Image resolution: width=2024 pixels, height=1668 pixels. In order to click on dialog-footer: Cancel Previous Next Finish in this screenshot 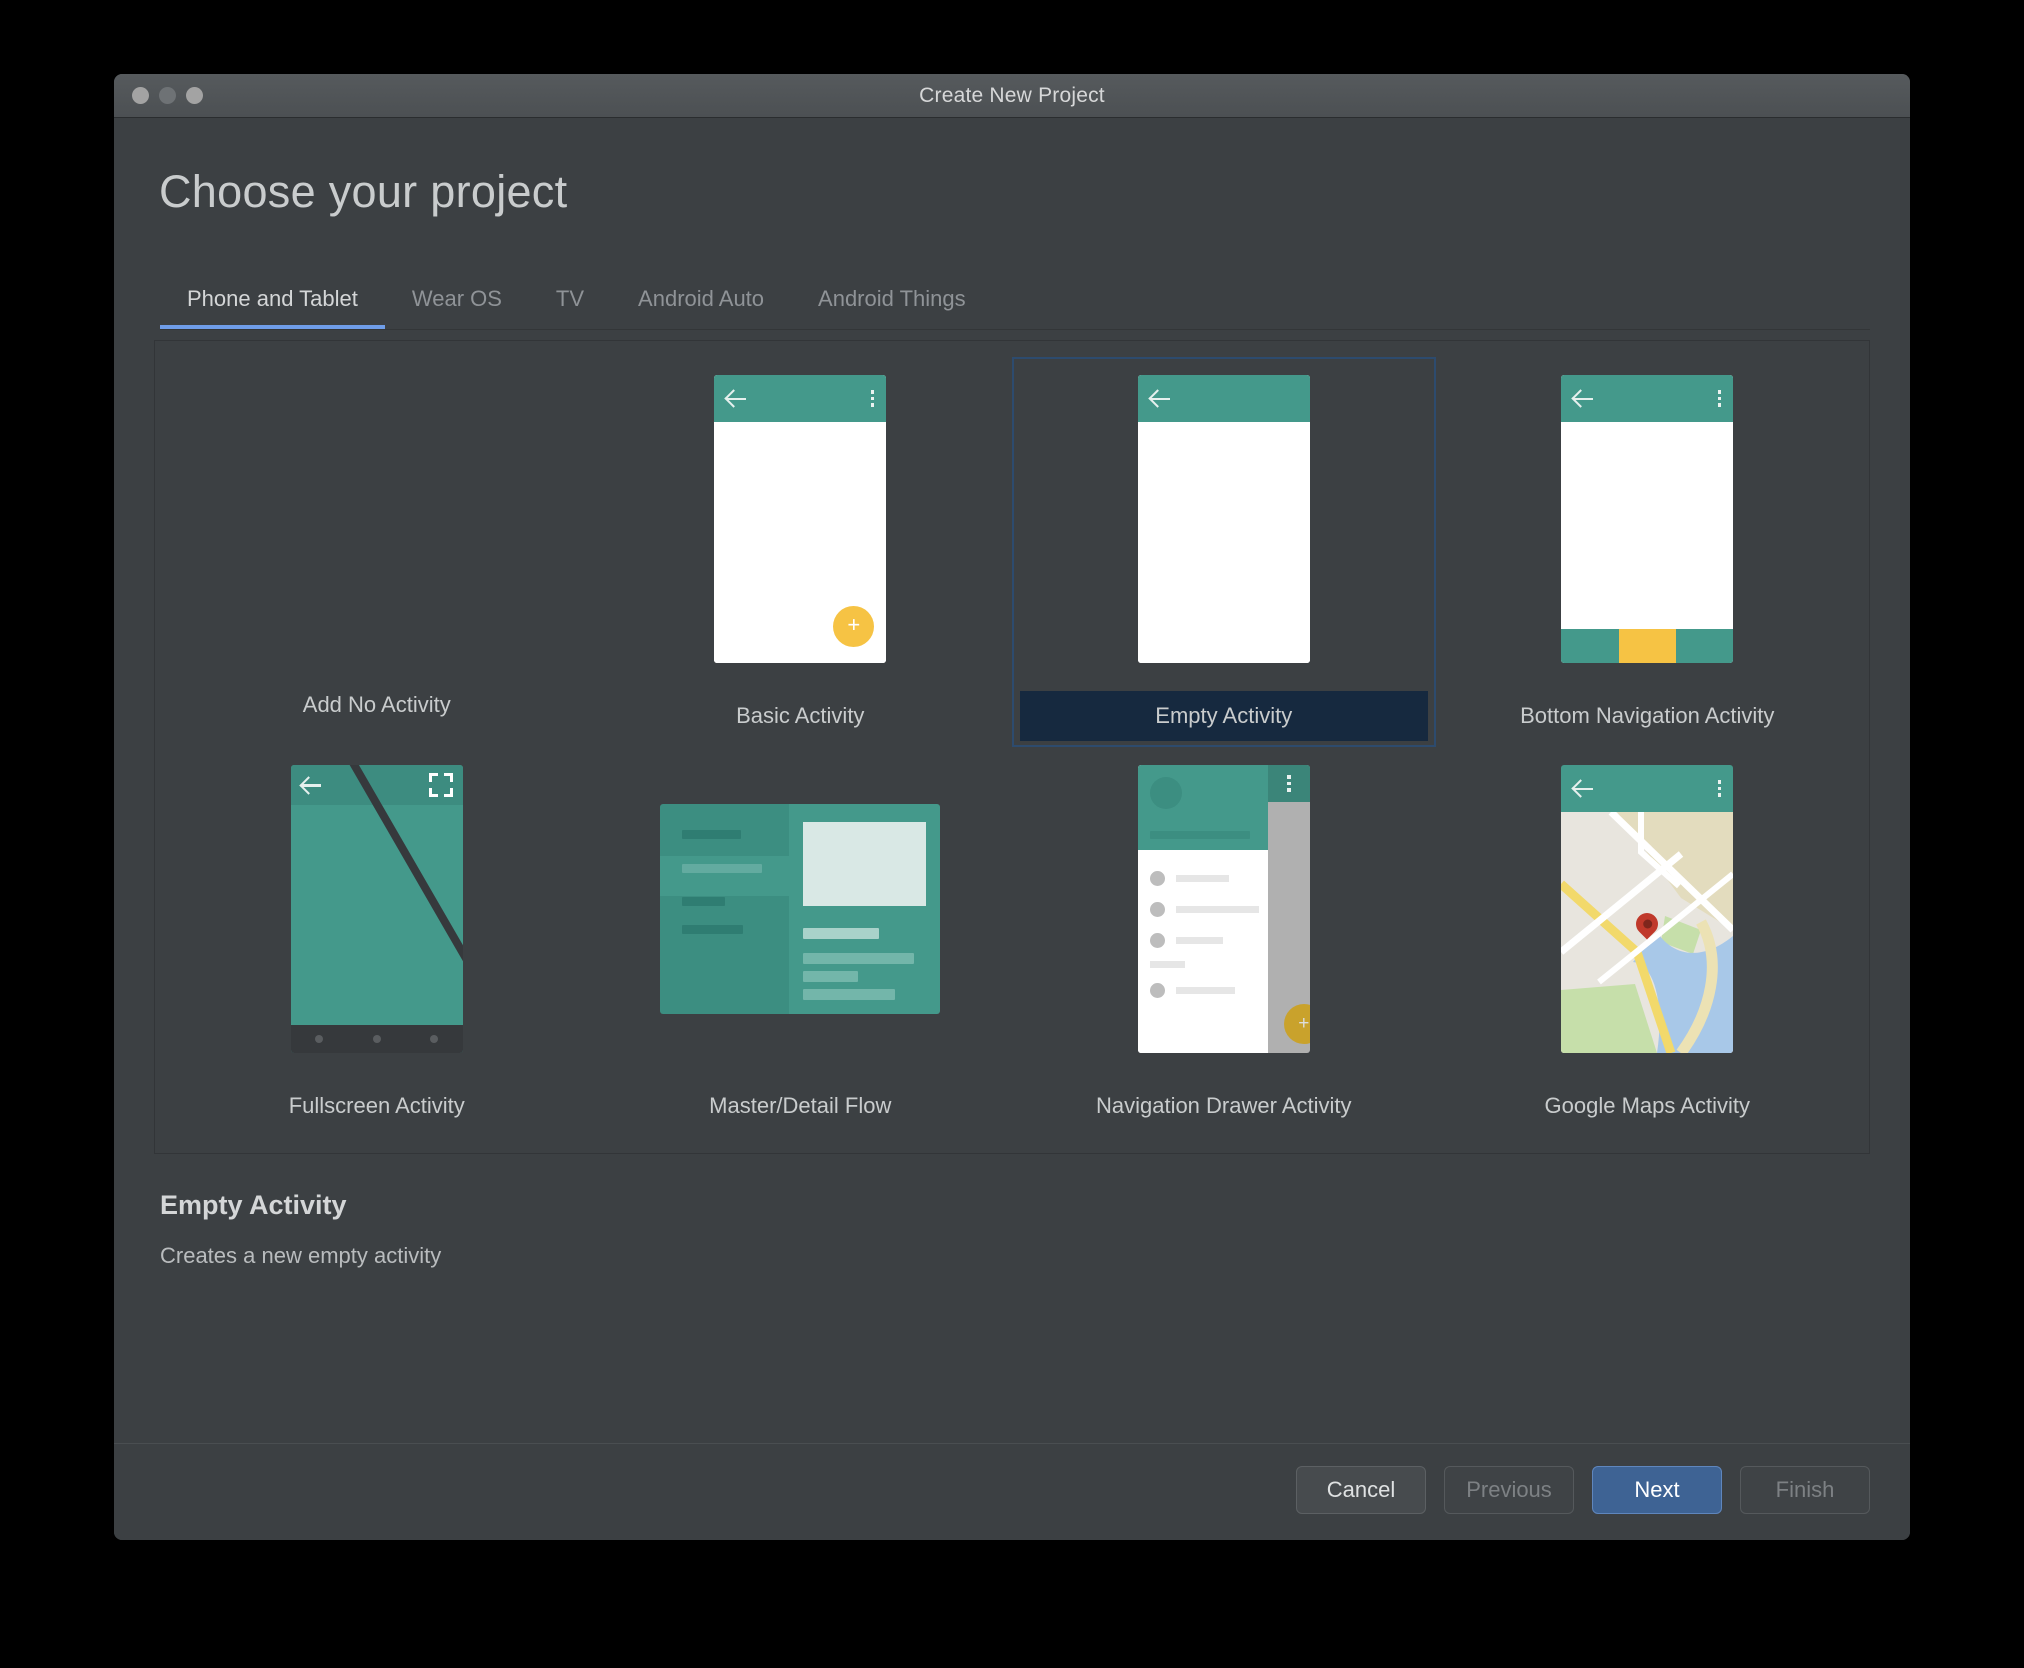, I will do `click(1012, 1491)`.